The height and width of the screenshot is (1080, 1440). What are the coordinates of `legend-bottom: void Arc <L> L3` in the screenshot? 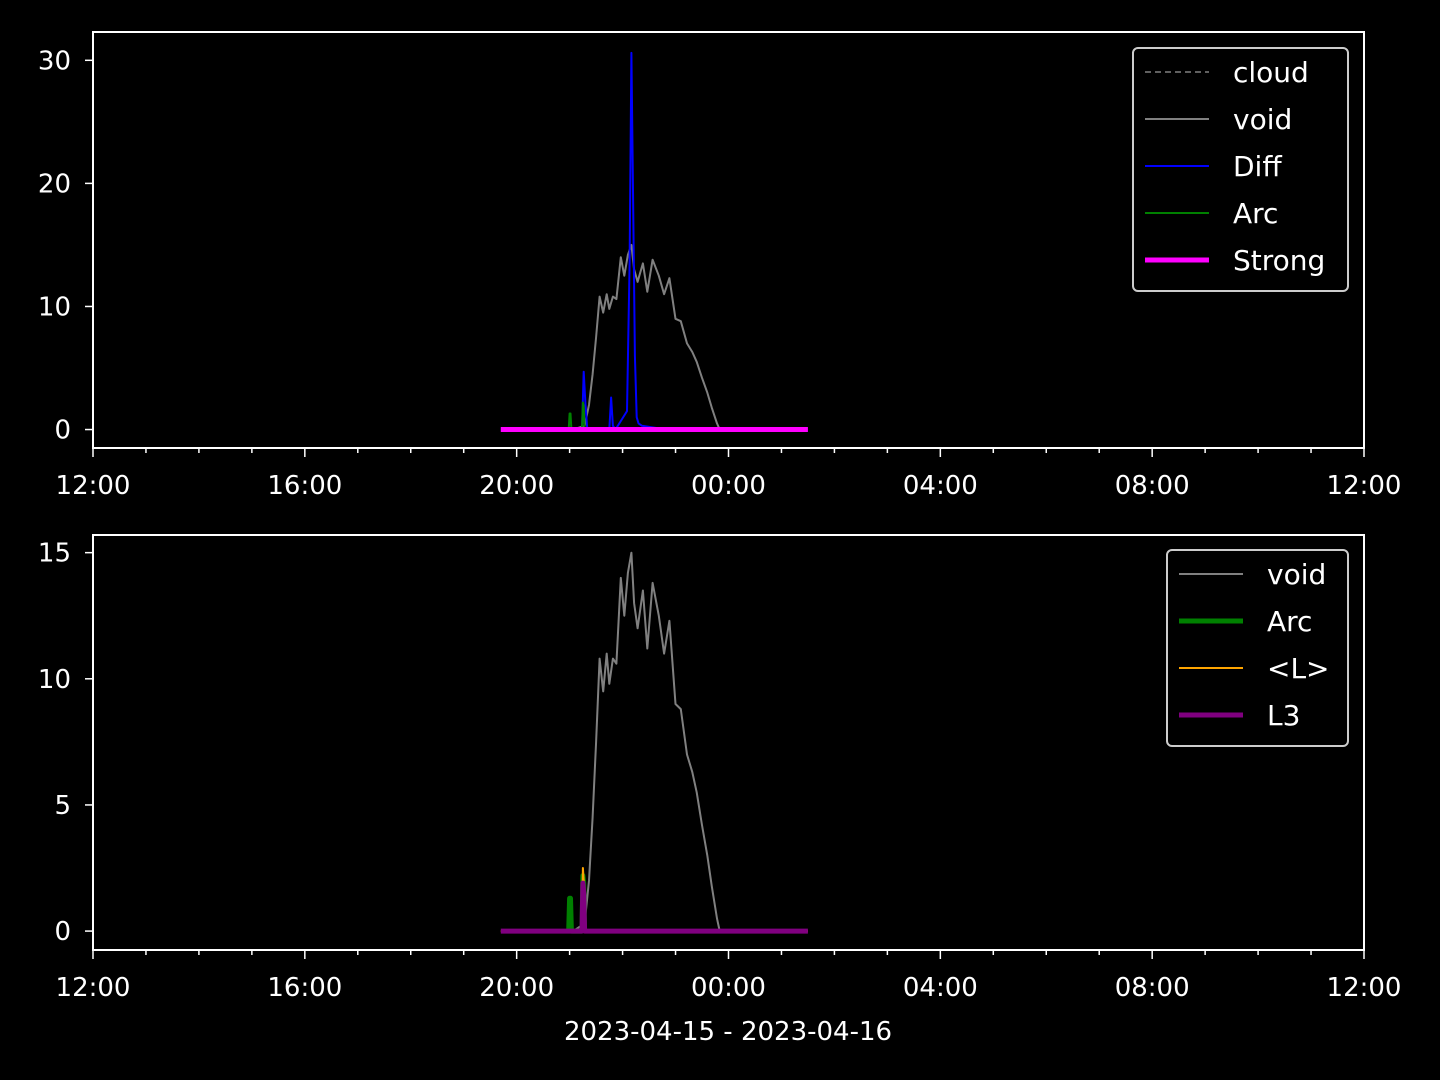 It's located at (1257, 648).